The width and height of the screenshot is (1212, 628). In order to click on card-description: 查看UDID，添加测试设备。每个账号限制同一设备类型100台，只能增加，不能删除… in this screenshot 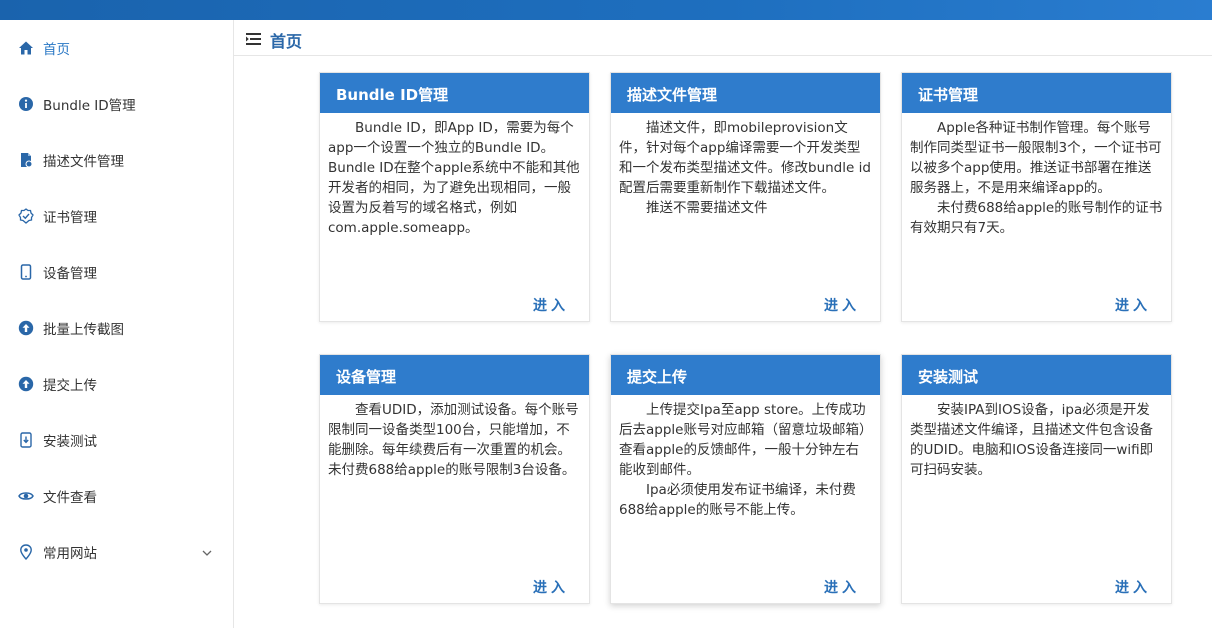, I will do `click(454, 440)`.